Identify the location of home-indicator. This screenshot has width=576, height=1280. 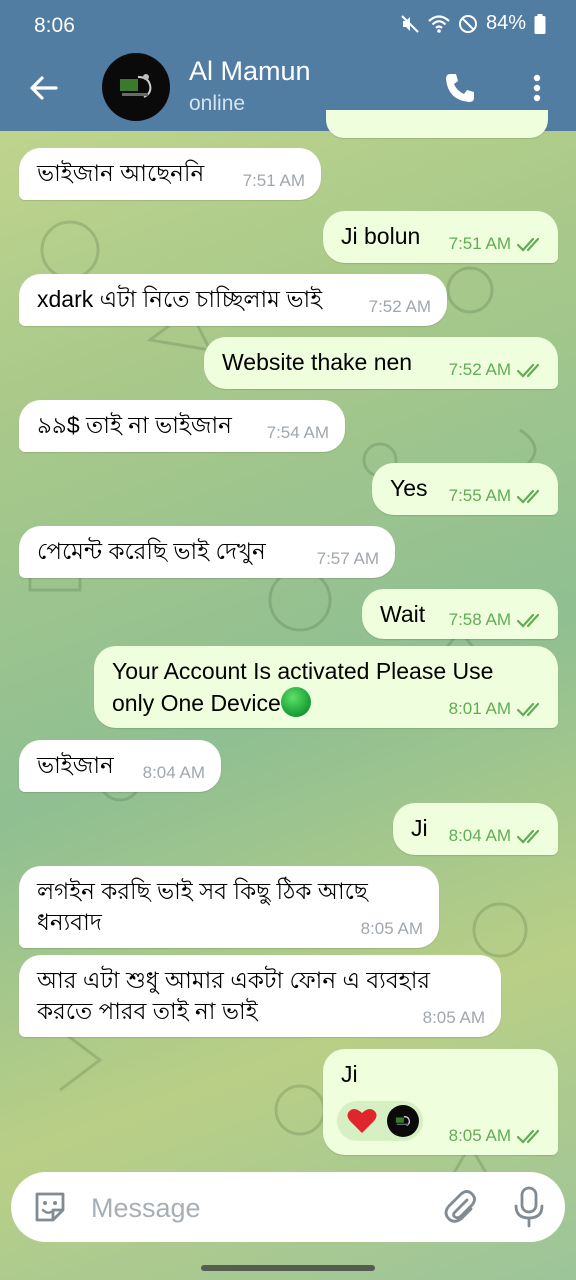
(288, 1268).